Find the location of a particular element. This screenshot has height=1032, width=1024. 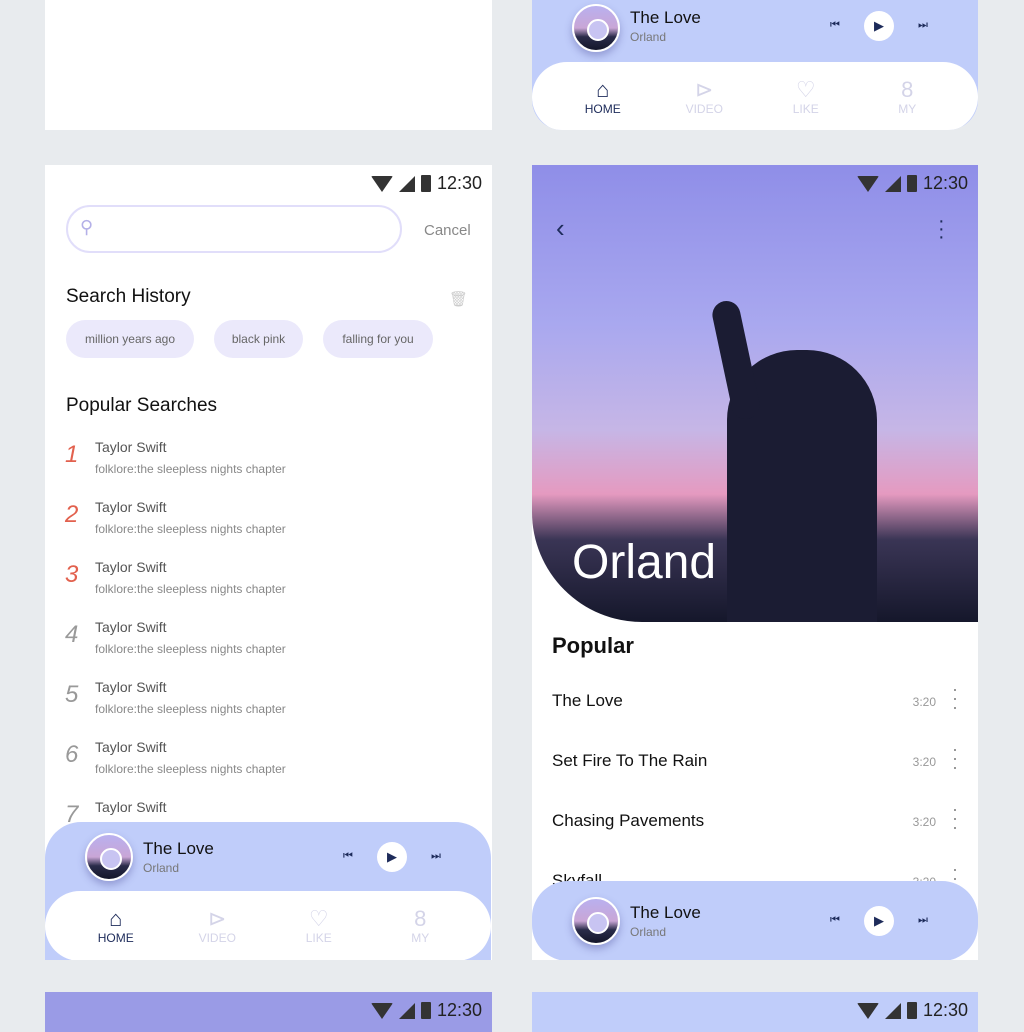

back-icon: ‹ is located at coordinates (560, 228).